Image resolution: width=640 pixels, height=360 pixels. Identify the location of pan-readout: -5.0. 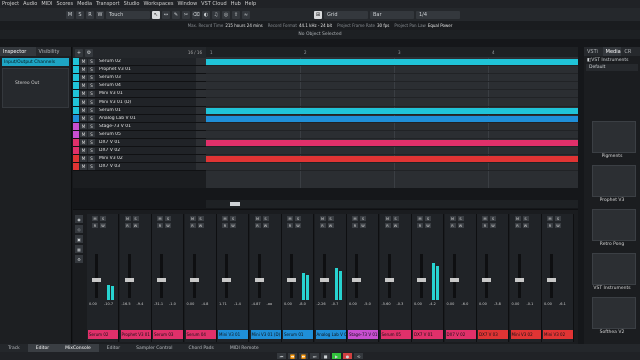
(367, 304).